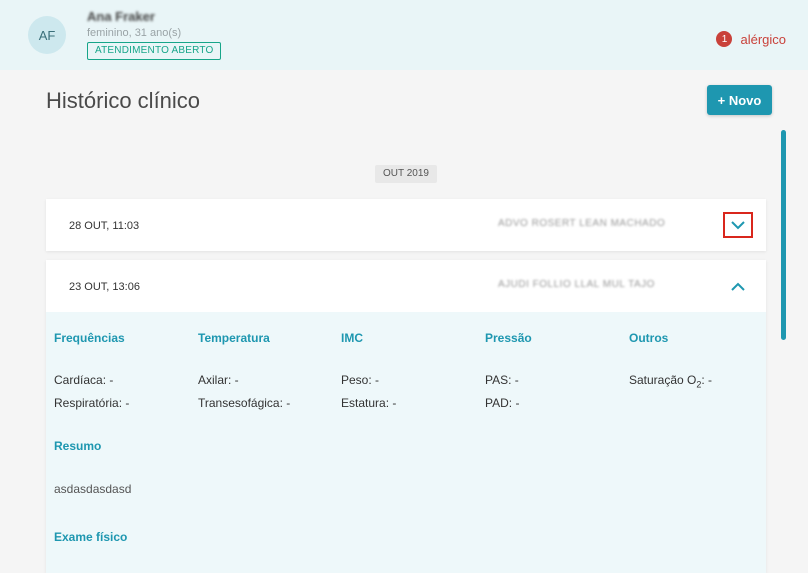 This screenshot has height=573, width=808. I want to click on section-title-pressao: Pressão, so click(508, 338).